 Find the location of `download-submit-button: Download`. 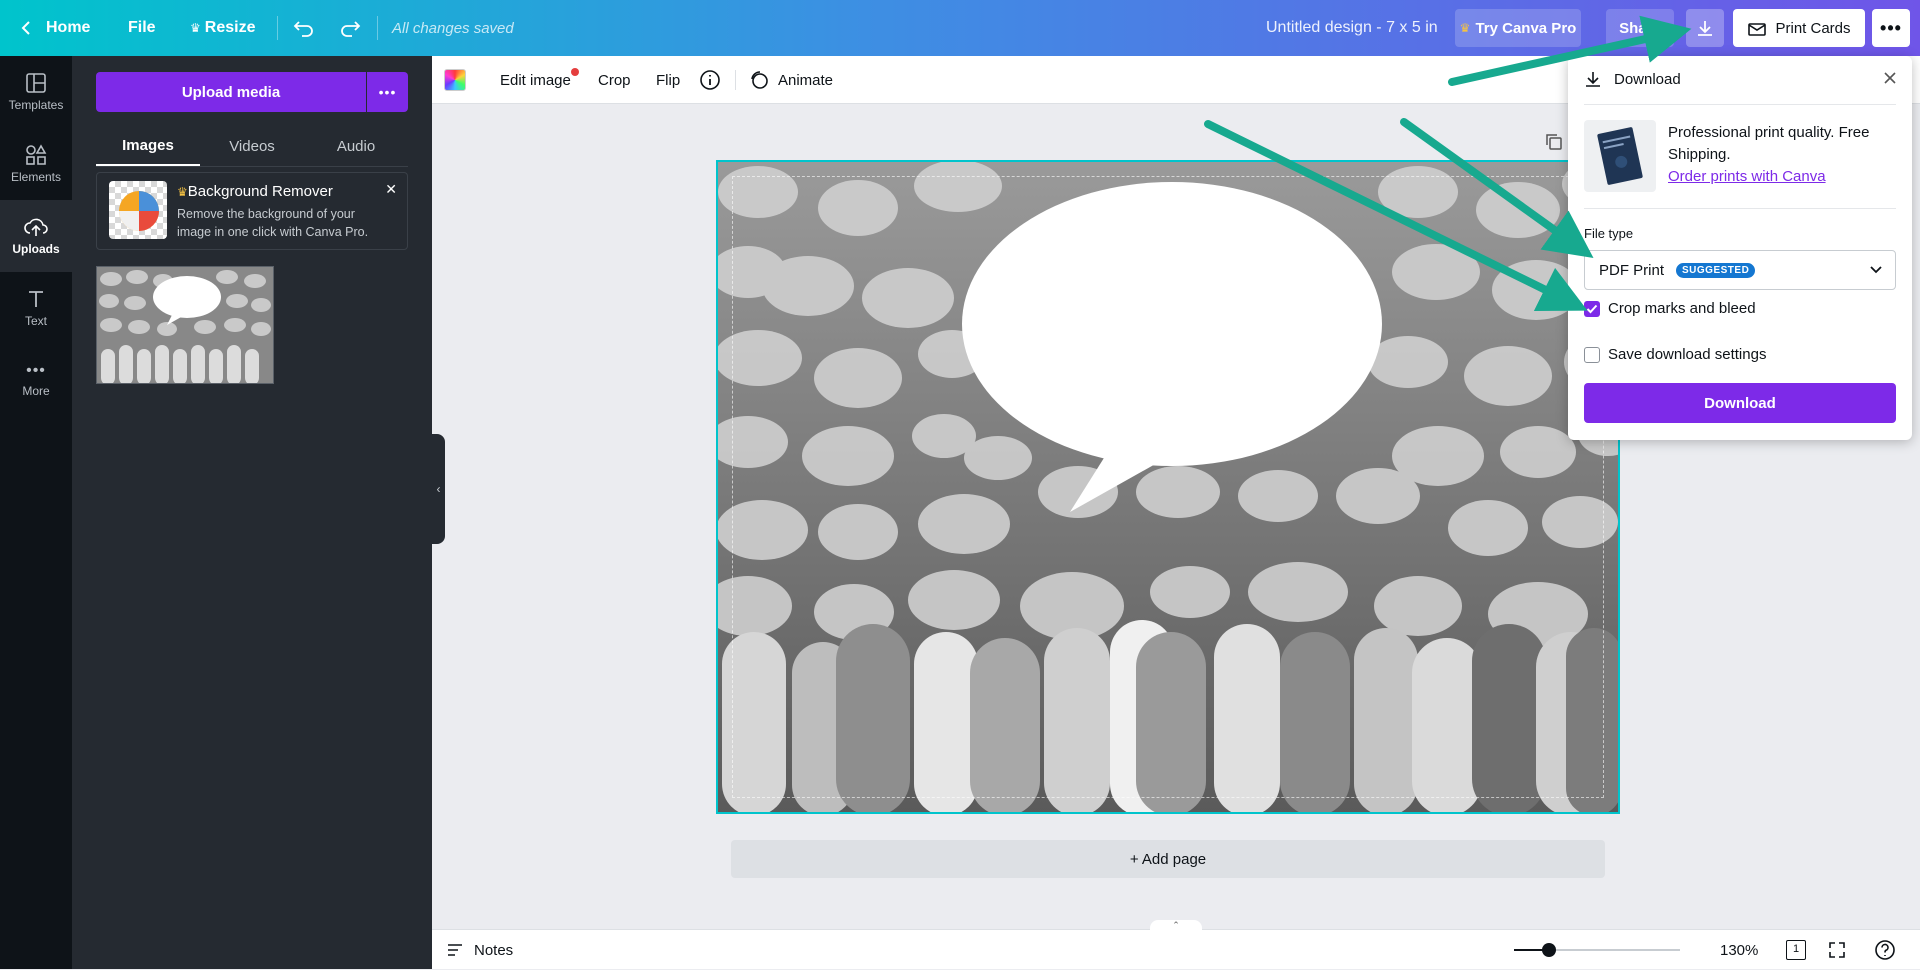

download-submit-button: Download is located at coordinates (1740, 403).